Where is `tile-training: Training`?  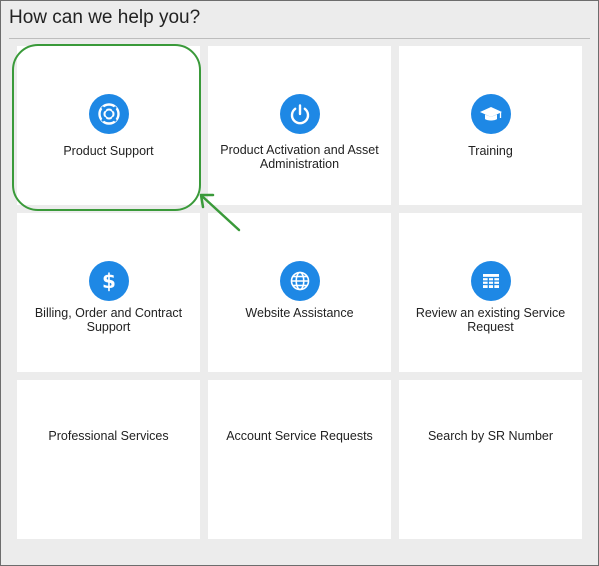 tile-training: Training is located at coordinates (490, 125).